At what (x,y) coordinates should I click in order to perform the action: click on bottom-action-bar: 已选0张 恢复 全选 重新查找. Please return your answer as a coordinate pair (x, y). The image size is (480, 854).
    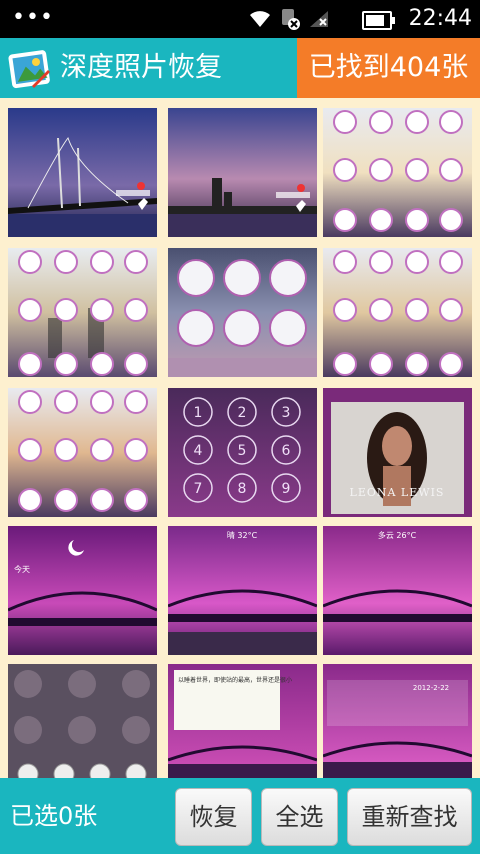
    Looking at the image, I should click on (240, 816).